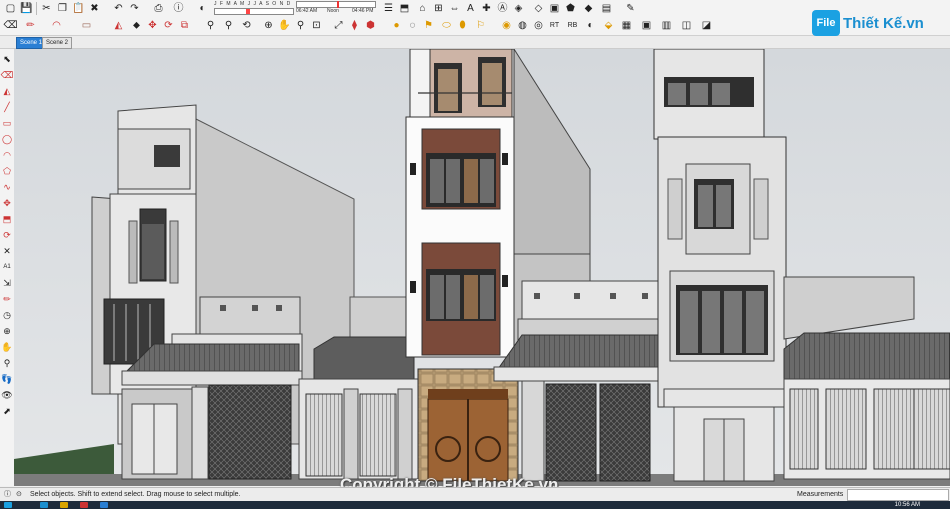 The width and height of the screenshot is (950, 509). Describe the element at coordinates (554, 25) in the screenshot. I see `render-rt-icon: RT` at that location.